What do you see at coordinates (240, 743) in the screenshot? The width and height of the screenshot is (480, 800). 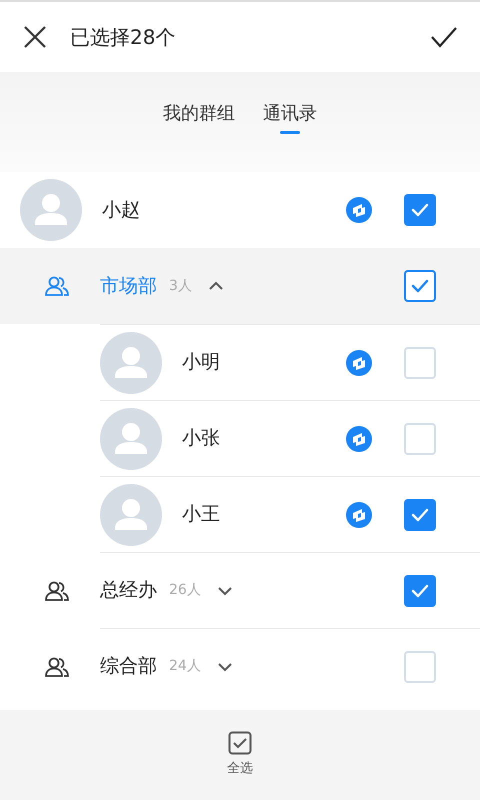 I see `checkbox-icon` at bounding box center [240, 743].